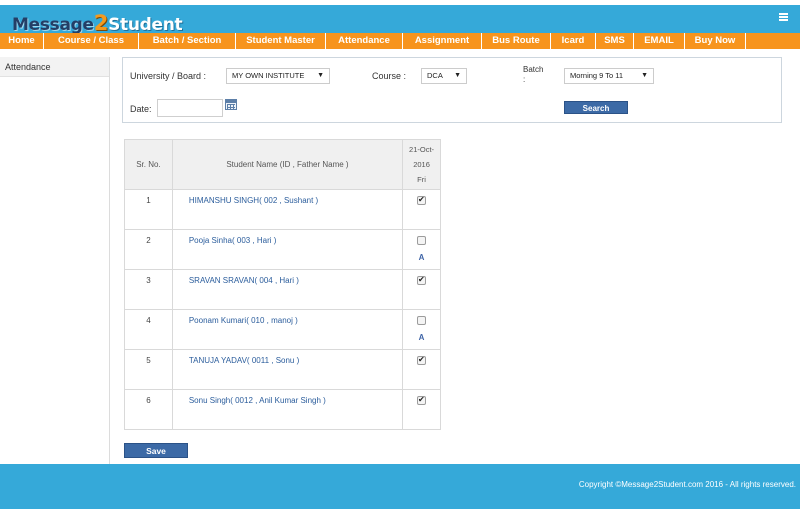 The height and width of the screenshot is (509, 800). Describe the element at coordinates (141, 109) in the screenshot. I see `date-label: Date:` at that location.